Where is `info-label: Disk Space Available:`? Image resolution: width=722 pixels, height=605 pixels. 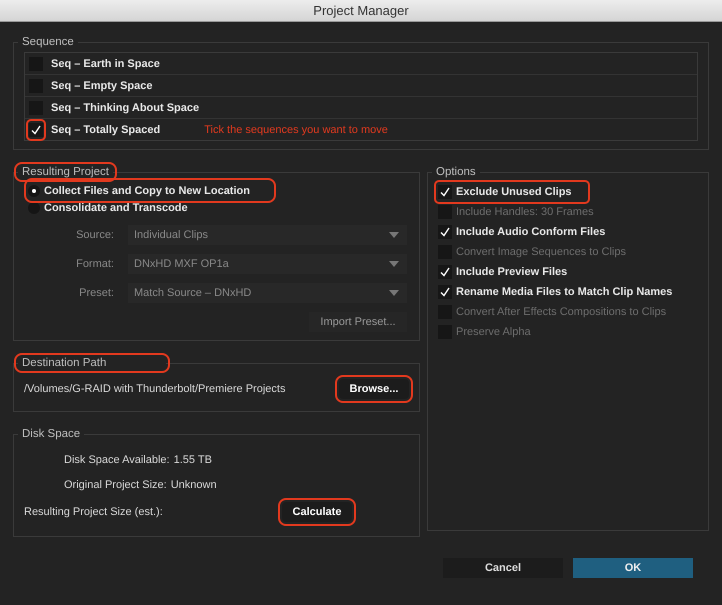
info-label: Disk Space Available: is located at coordinates (117, 460).